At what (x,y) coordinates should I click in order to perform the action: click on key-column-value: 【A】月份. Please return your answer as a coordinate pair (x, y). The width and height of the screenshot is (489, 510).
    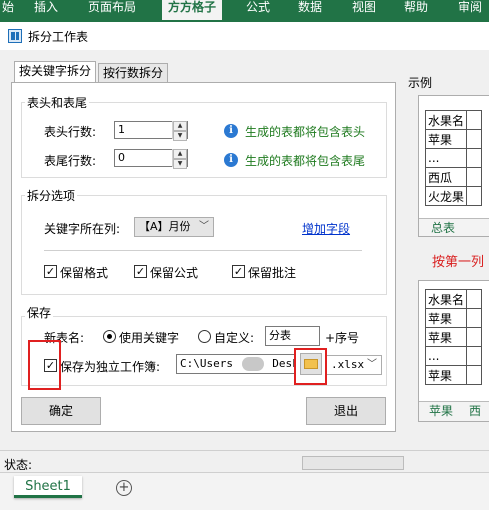
    Looking at the image, I should click on (165, 226).